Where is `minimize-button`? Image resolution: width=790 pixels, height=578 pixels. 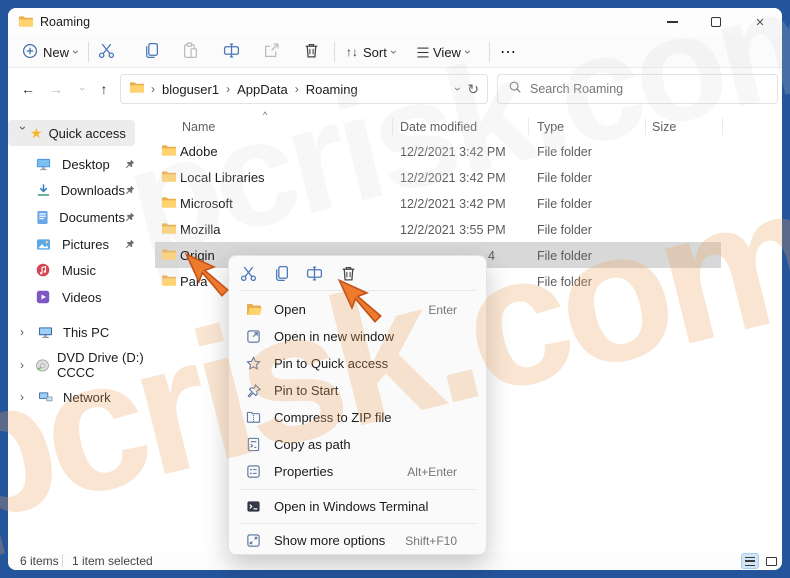 minimize-button is located at coordinates (672, 22).